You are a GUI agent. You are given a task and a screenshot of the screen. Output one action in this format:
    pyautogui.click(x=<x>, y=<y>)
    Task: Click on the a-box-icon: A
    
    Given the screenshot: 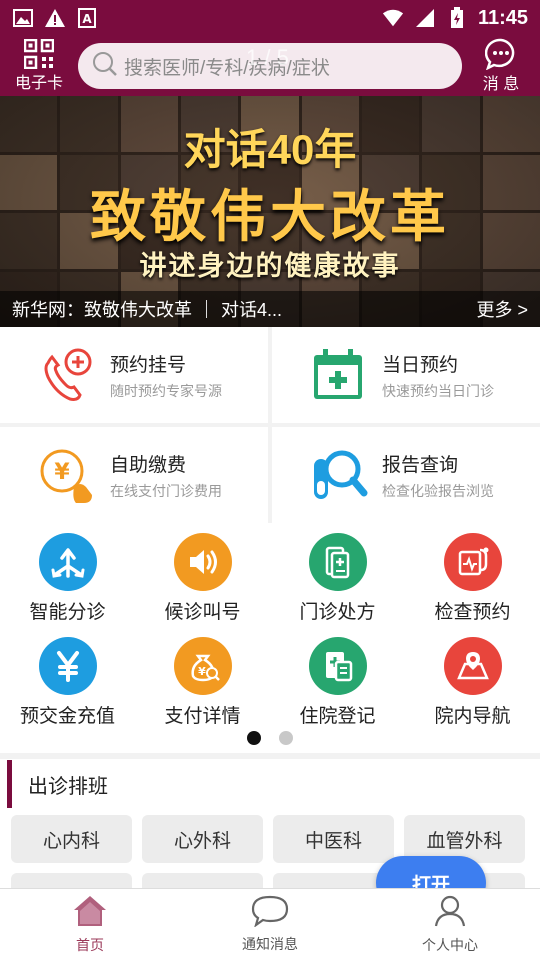 What is the action you would take?
    pyautogui.click(x=87, y=18)
    